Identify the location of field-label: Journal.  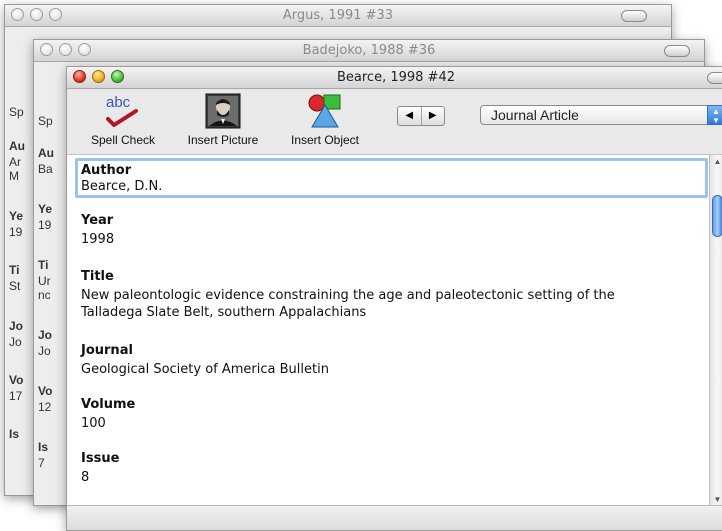
(107, 350).